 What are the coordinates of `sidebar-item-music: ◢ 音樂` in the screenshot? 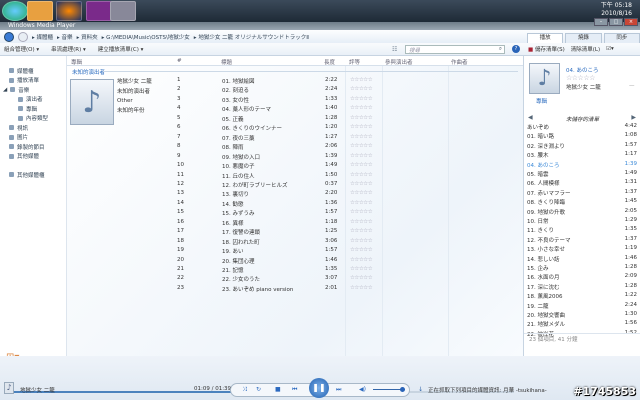 It's located at (33, 90).